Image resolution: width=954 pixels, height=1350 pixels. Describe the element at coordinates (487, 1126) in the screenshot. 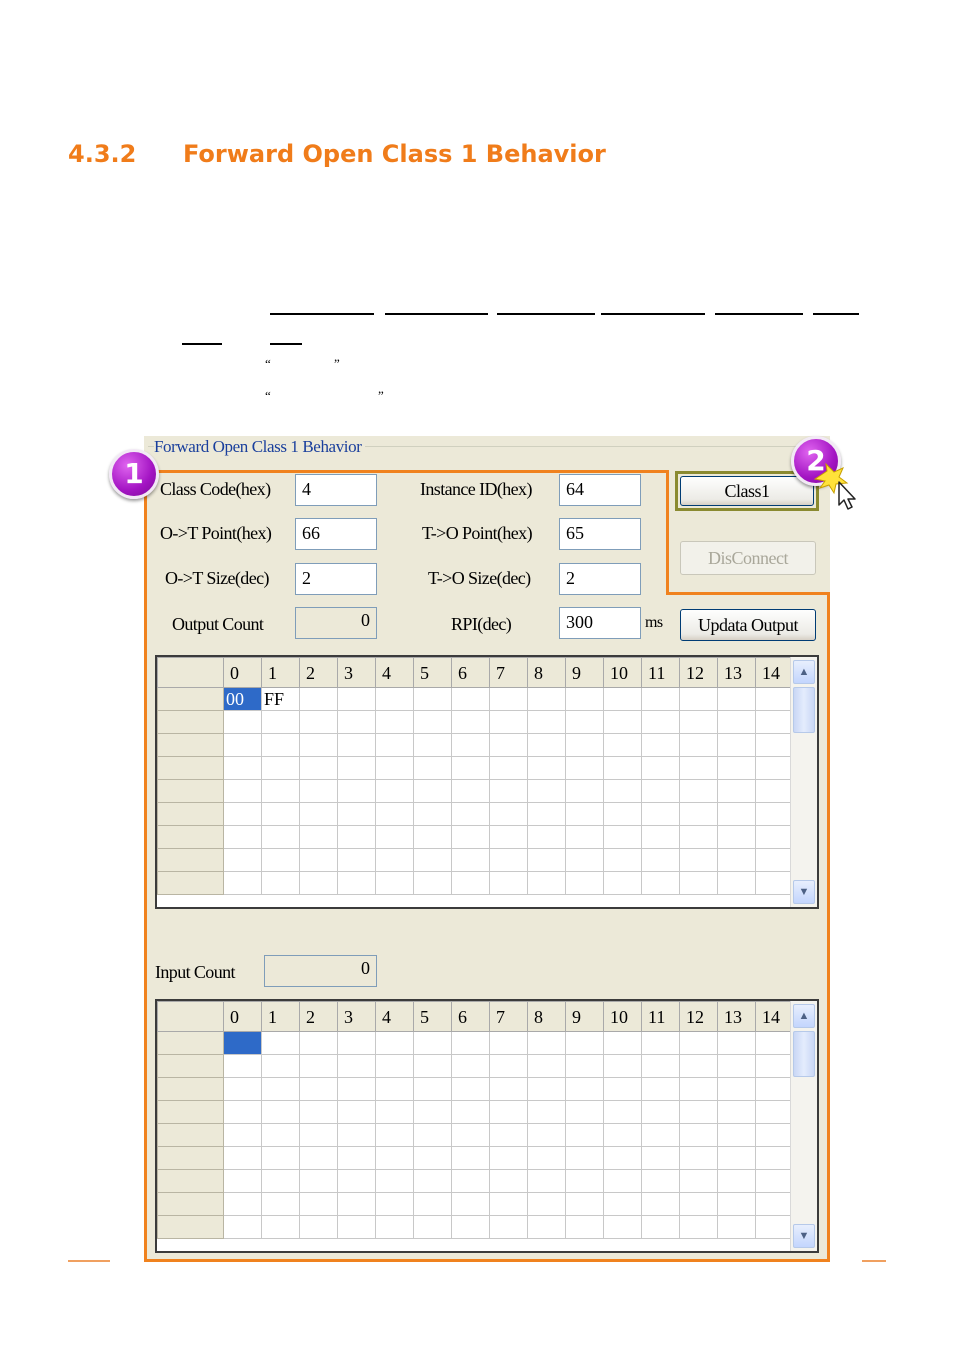

I see `input-data-grid: 0 1 2 3 4 5 6 7 8 9 10 11 12 13 14 ▲ ▼` at that location.